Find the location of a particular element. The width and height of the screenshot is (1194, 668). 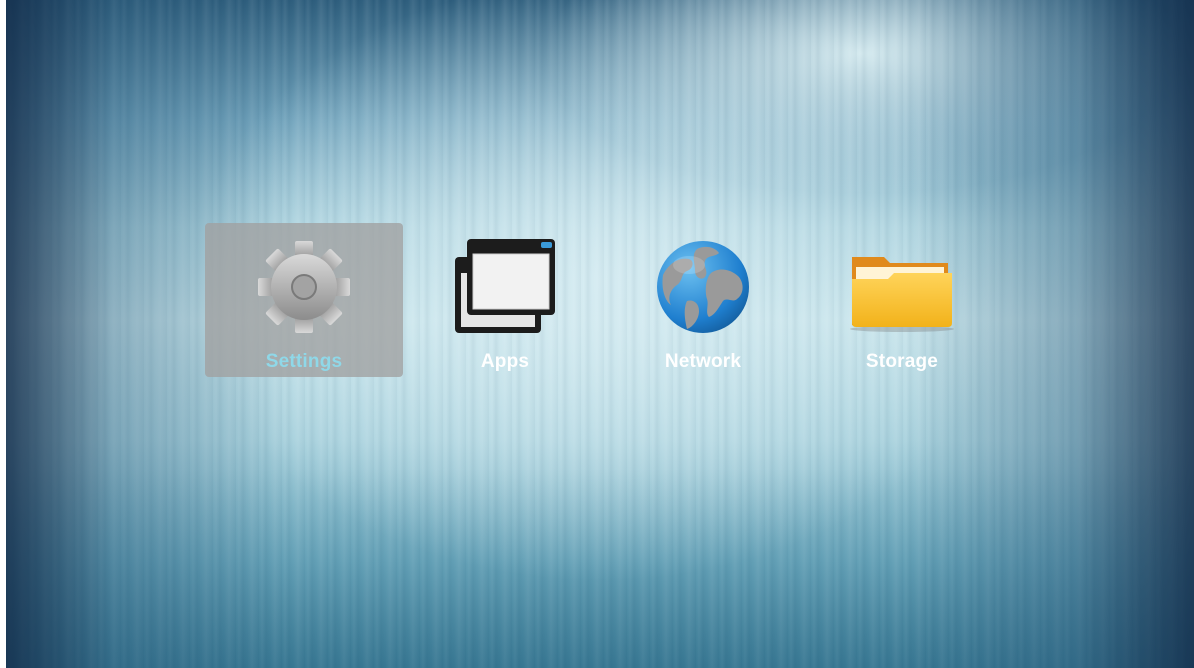

network-label: Network is located at coordinates (703, 361).